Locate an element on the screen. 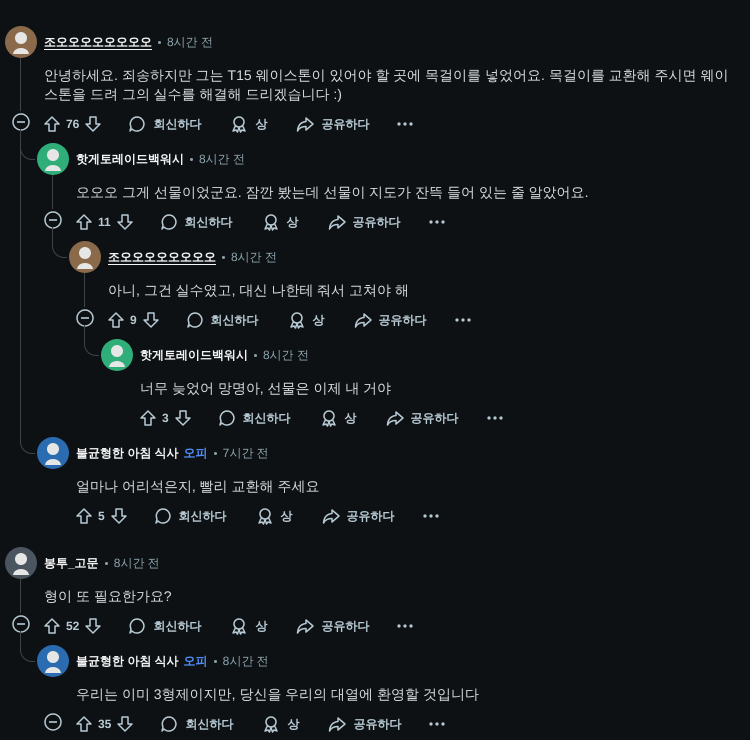  vote-count: 3 is located at coordinates (165, 418).